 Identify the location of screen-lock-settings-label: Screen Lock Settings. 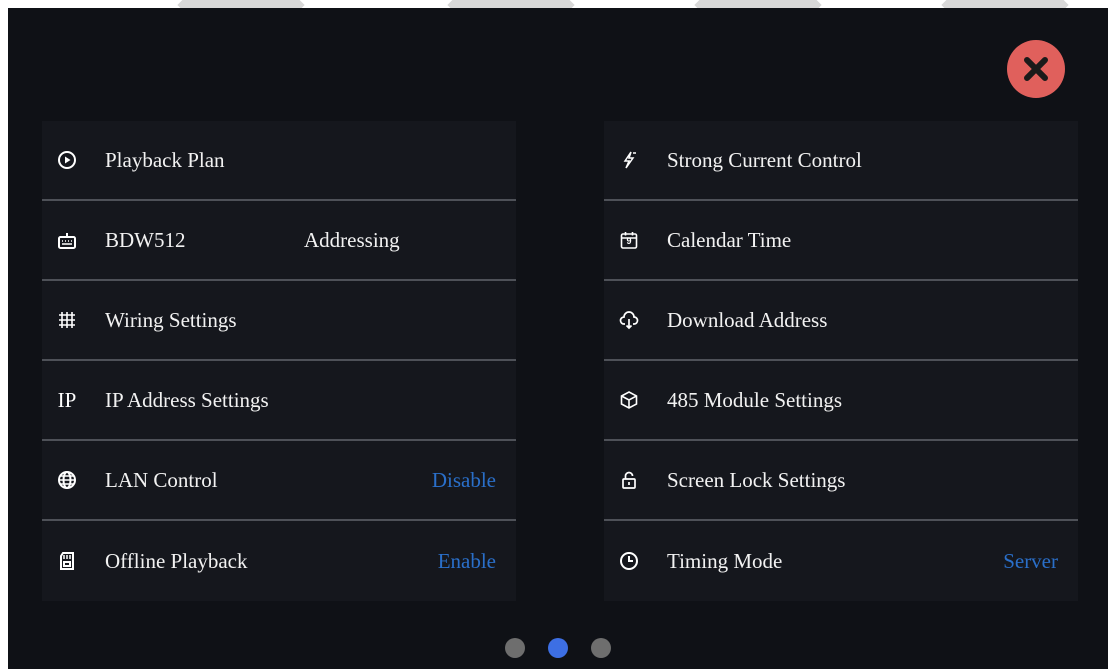
(756, 479).